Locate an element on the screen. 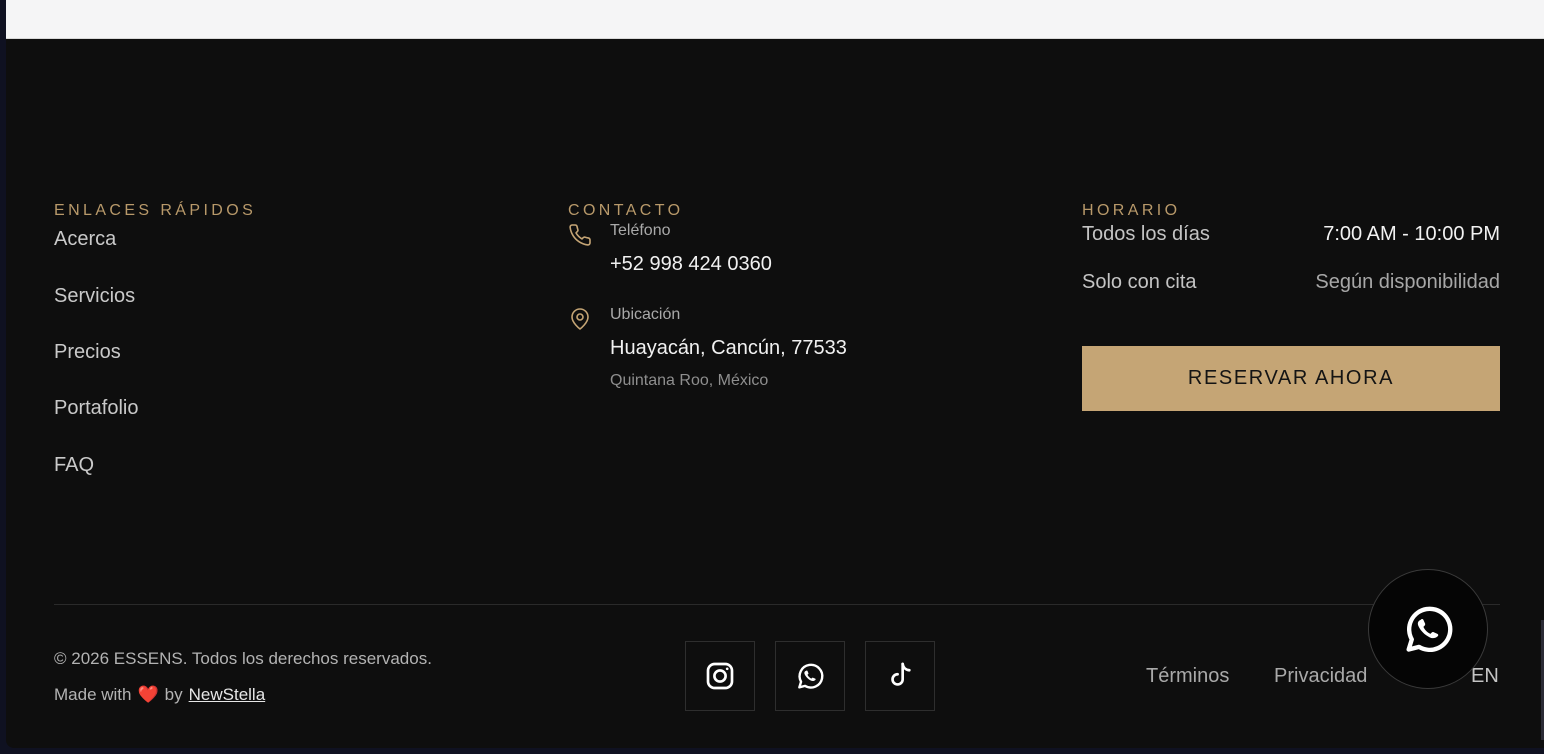 Image resolution: width=1544 pixels, height=754 pixels. phone-number-link: +52 998 424 0360 is located at coordinates (691, 264).